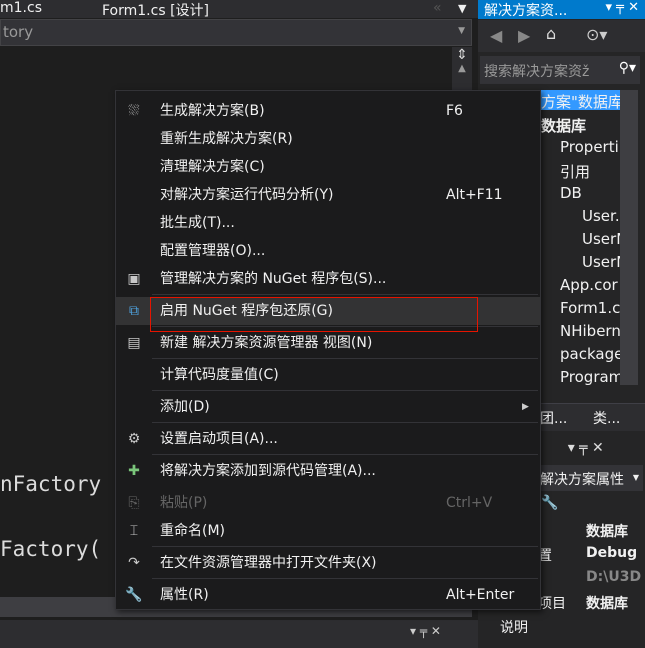 This screenshot has width=645, height=648. What do you see at coordinates (575, 171) in the screenshot?
I see `tree-item: 引用` at bounding box center [575, 171].